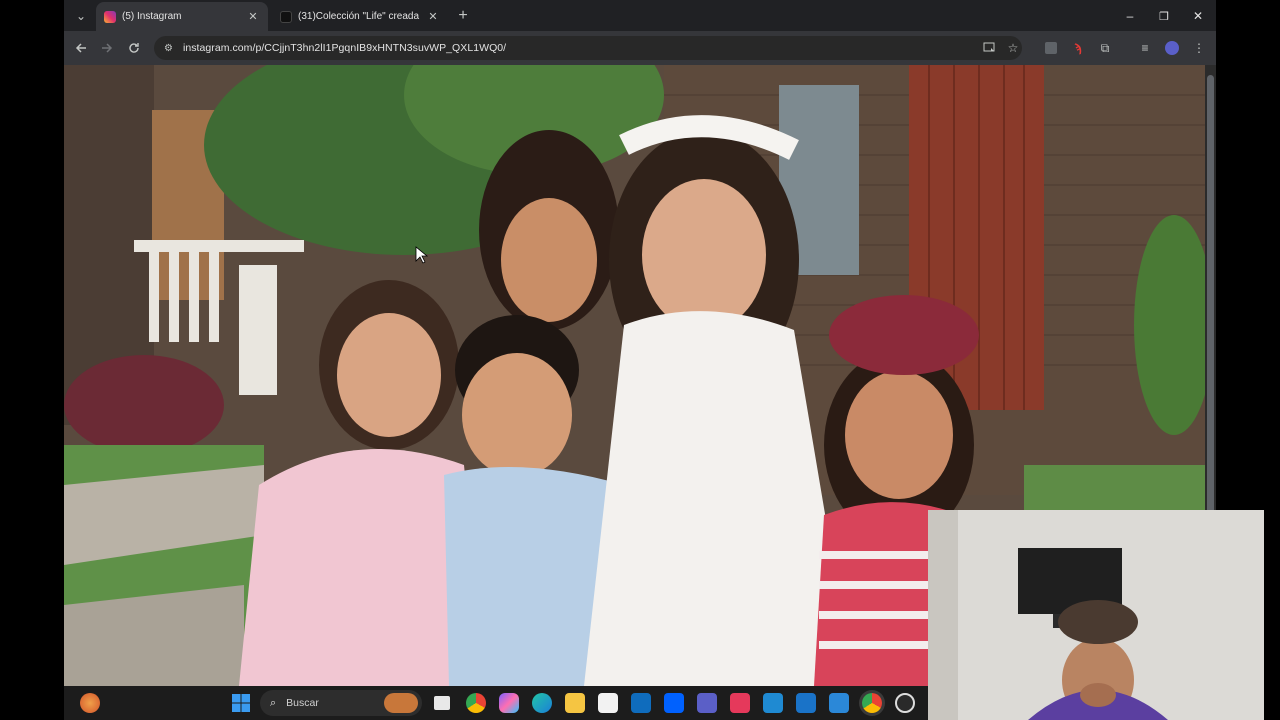  I want to click on close-window-button: ✕, so click(1198, 16).